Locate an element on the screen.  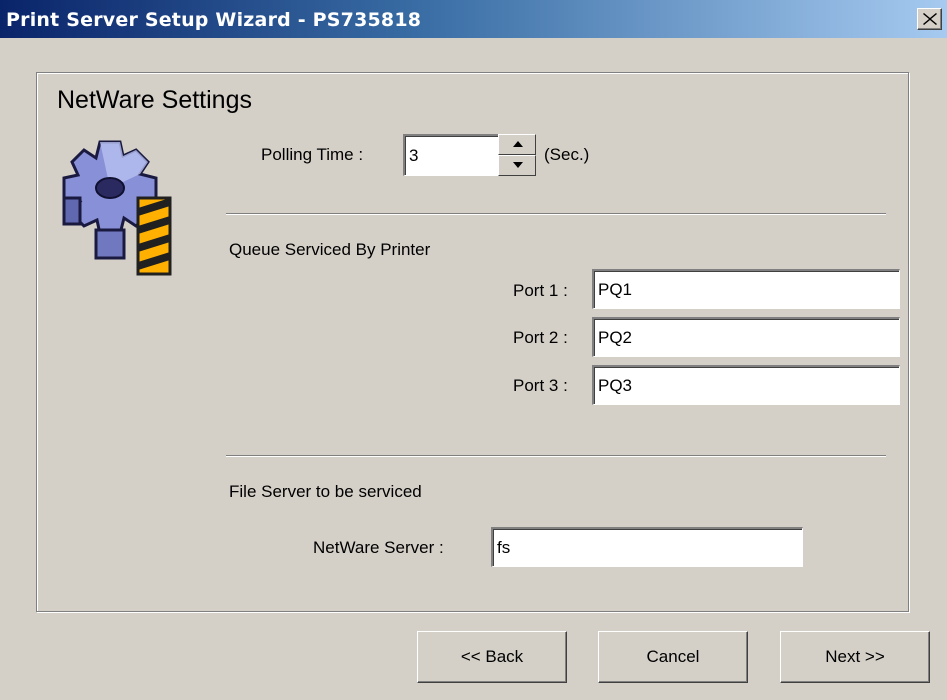
back-button: << Back is located at coordinates (492, 657).